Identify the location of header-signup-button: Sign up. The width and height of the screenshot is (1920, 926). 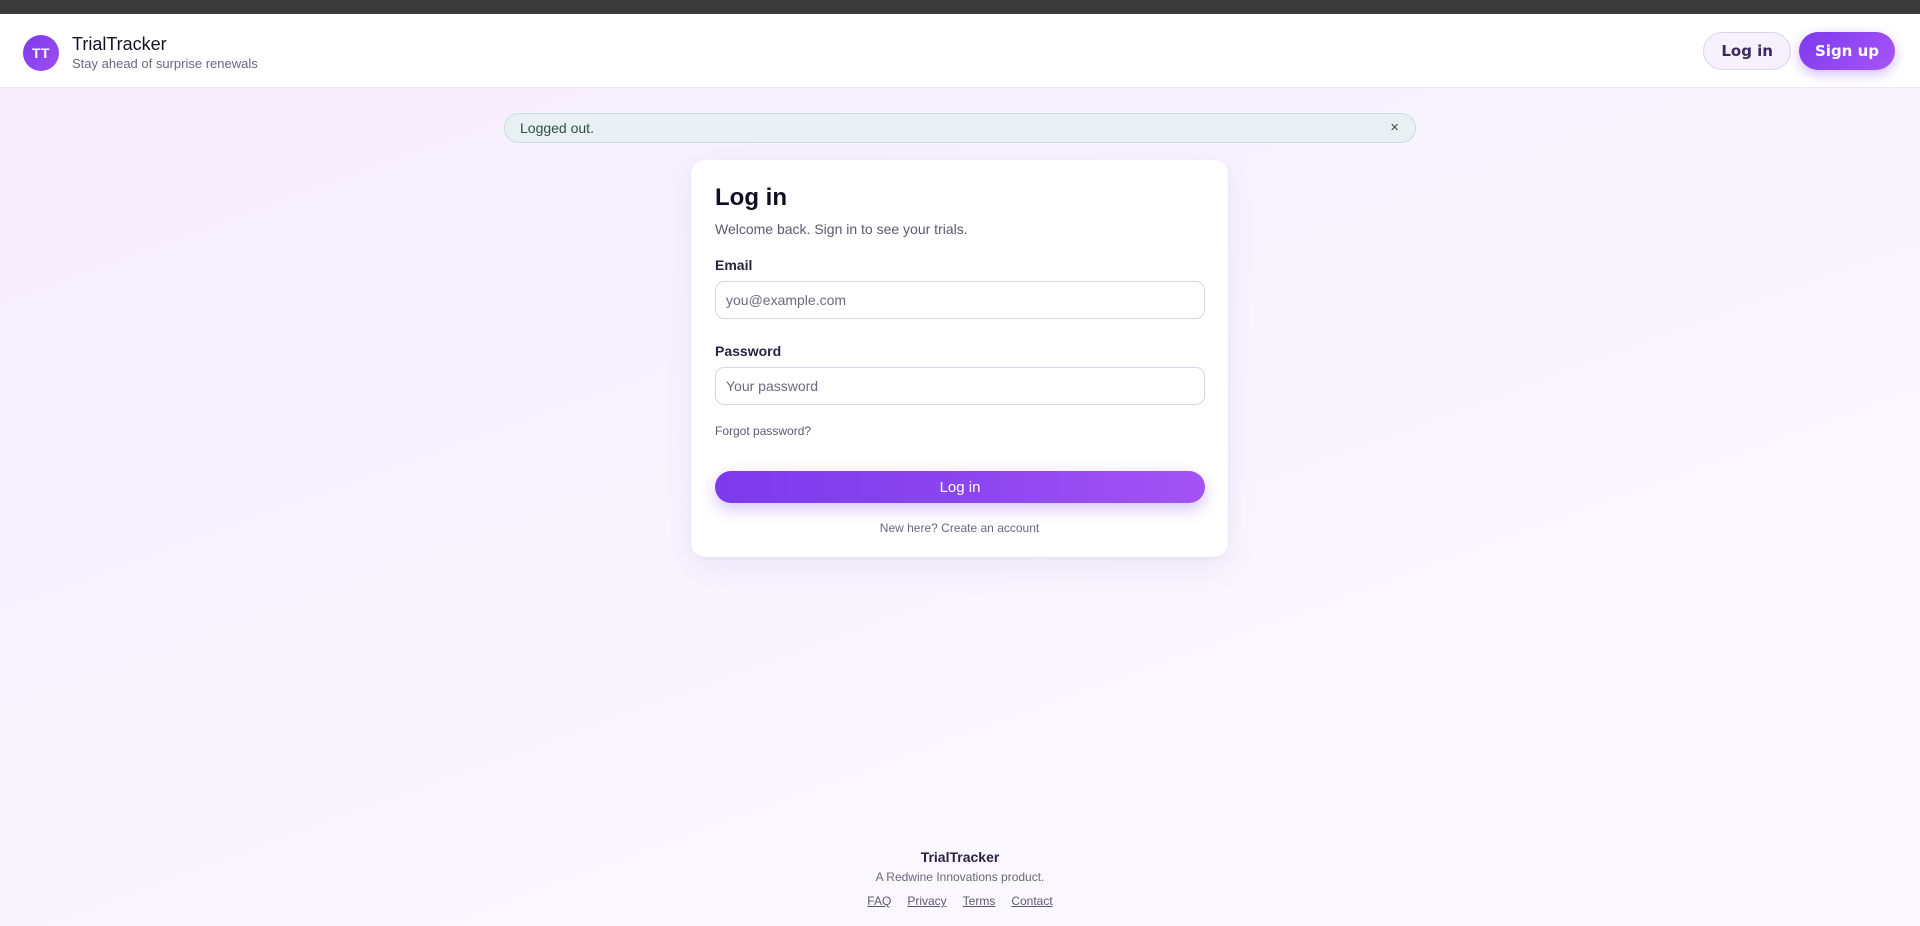
(1847, 51).